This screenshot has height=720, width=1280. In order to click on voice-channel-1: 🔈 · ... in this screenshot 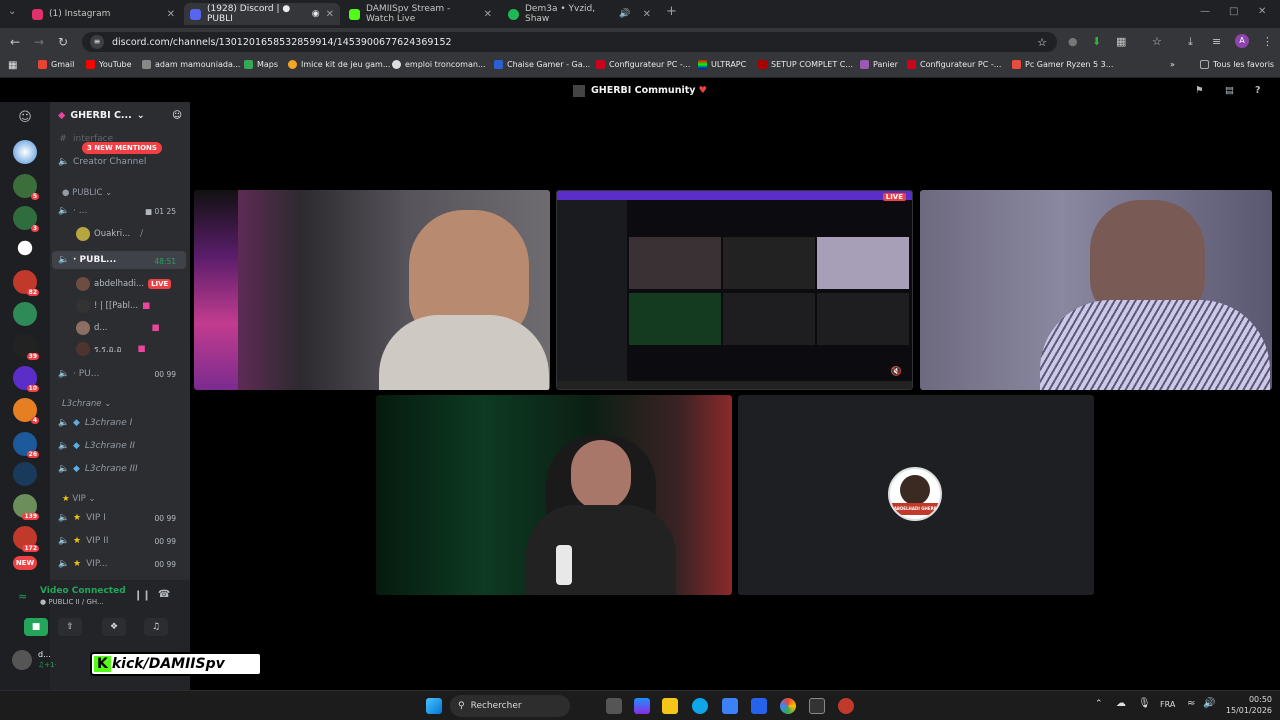, I will do `click(72, 211)`.